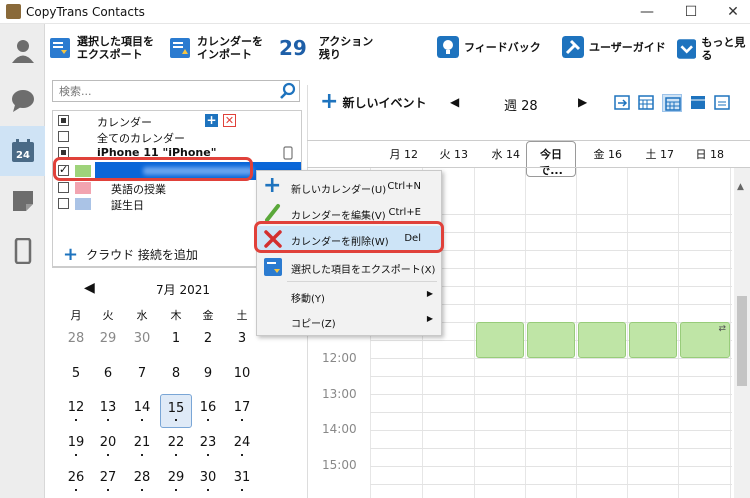 This screenshot has height=498, width=750. What do you see at coordinates (723, 49) in the screenshot?
I see `more-label: もっと見る` at bounding box center [723, 49].